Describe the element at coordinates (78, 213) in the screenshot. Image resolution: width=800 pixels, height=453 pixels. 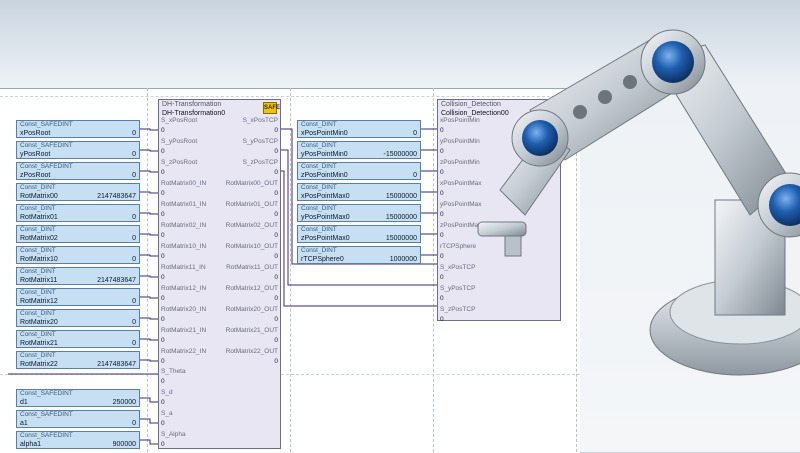
I see `const-block: Const_DINT RotMatrix01 0` at that location.